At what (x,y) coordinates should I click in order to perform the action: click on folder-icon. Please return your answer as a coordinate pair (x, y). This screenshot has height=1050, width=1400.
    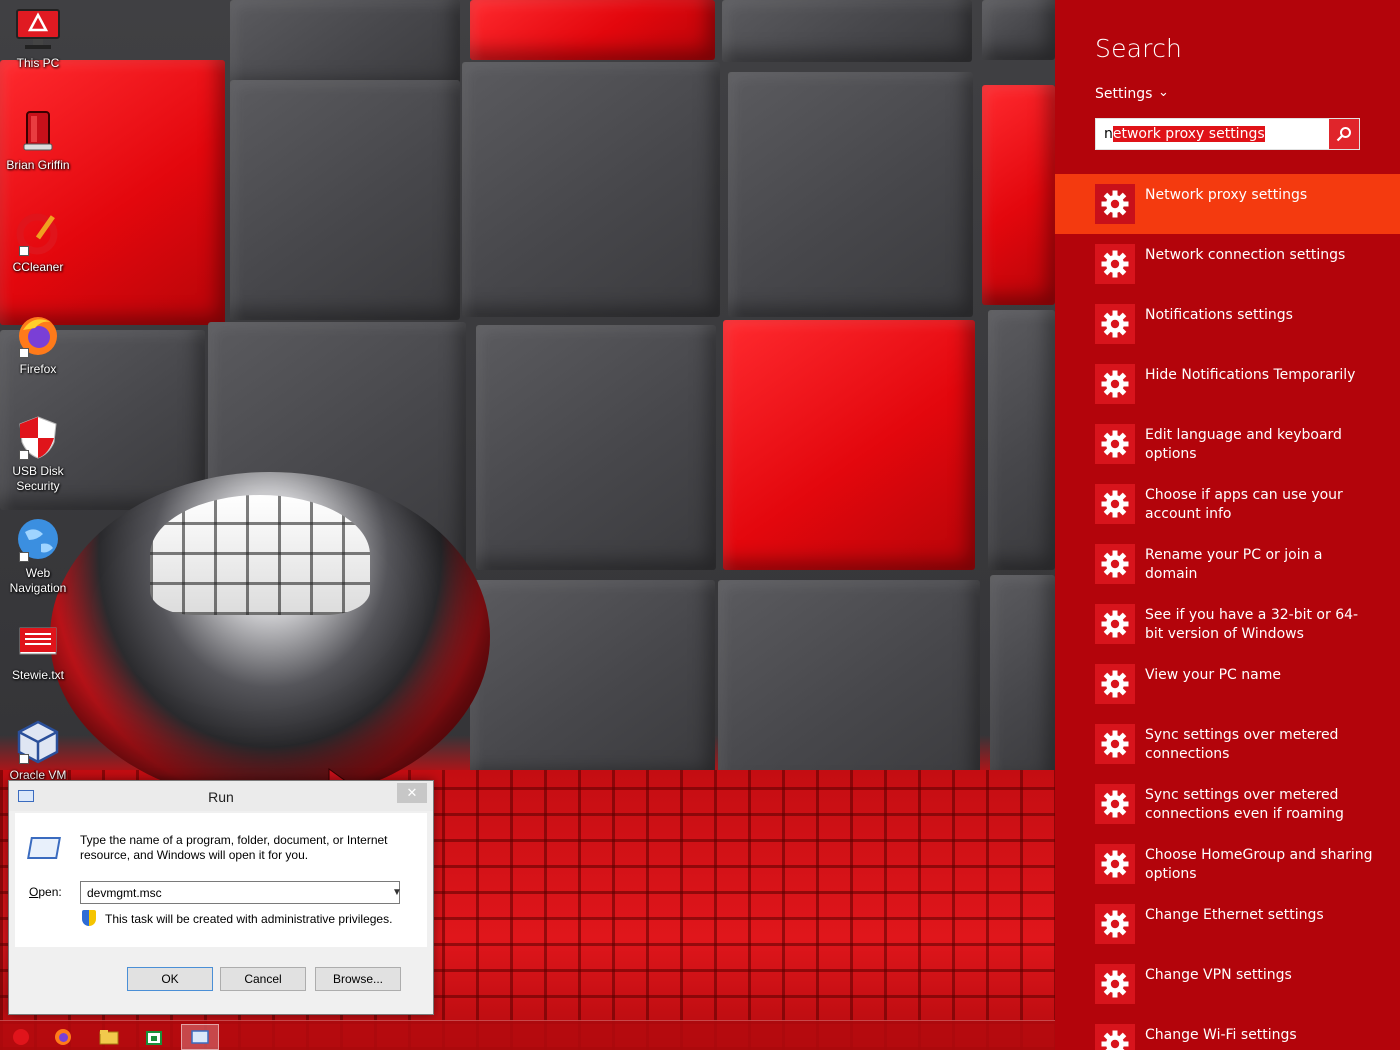
    Looking at the image, I should click on (38, 131).